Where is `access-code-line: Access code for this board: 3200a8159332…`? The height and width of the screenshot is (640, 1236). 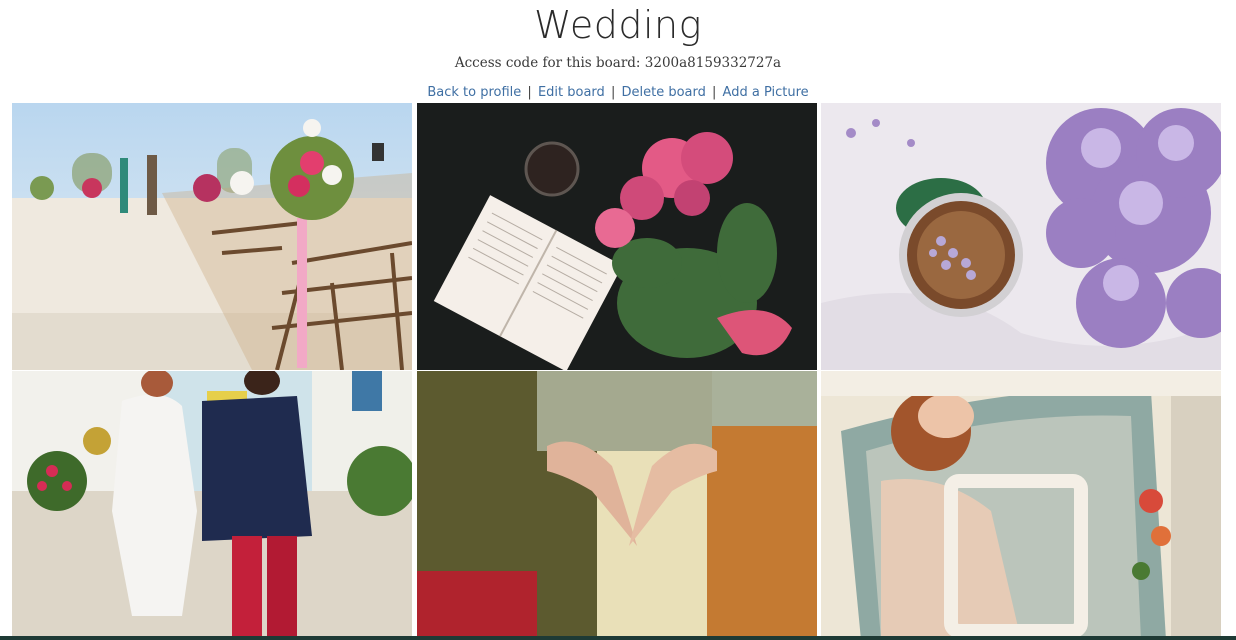 access-code-line: Access code for this board: 3200a8159332… is located at coordinates (618, 63).